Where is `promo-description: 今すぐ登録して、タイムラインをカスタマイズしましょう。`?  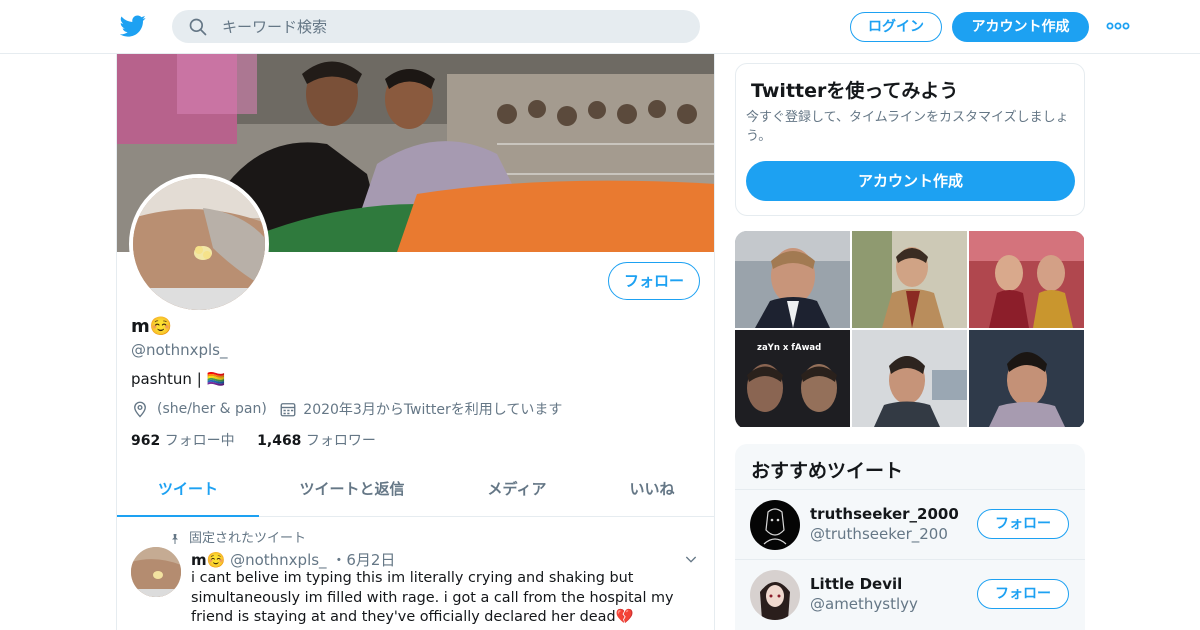 promo-description: 今すぐ登録して、タイムラインをカスタマイズしましょう。 is located at coordinates (907, 127).